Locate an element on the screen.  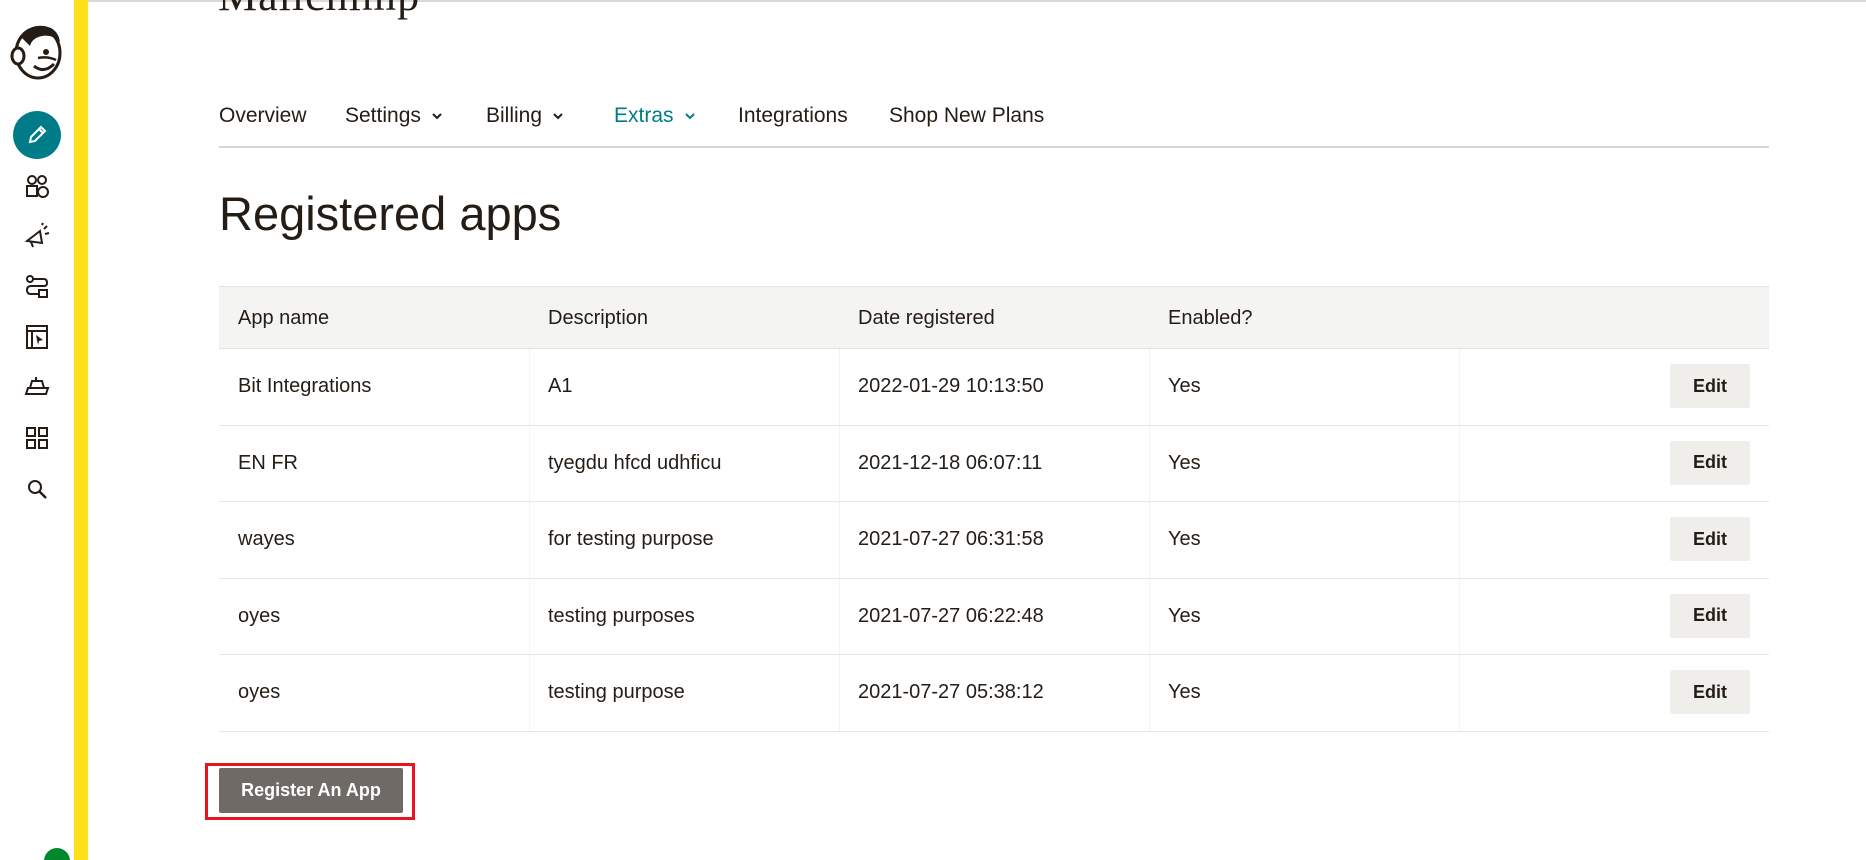
app-name-cell: wayes is located at coordinates (266, 539).